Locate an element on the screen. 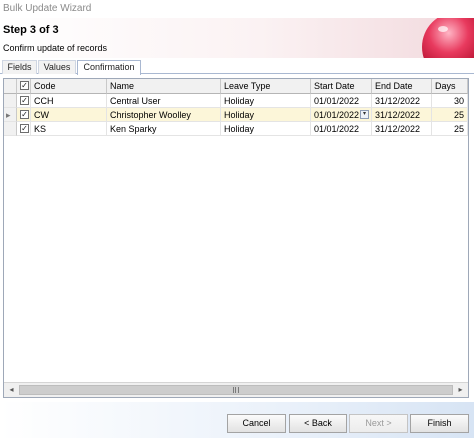 The width and height of the screenshot is (474, 438). cell-code: CW is located at coordinates (69, 115).